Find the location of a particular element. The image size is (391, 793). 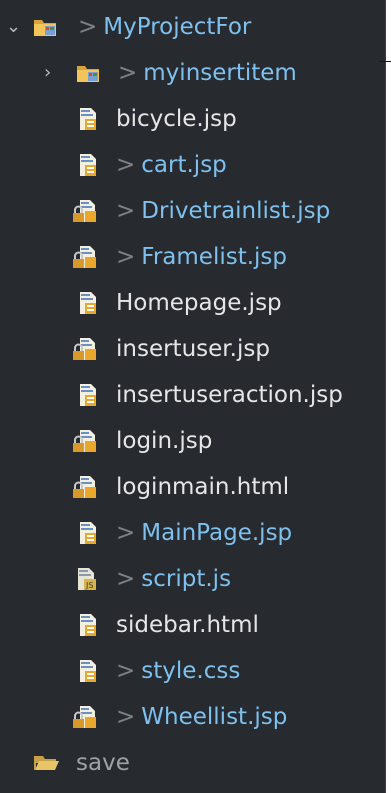

tree-node-file-login: login.jsp is located at coordinates (192, 441).